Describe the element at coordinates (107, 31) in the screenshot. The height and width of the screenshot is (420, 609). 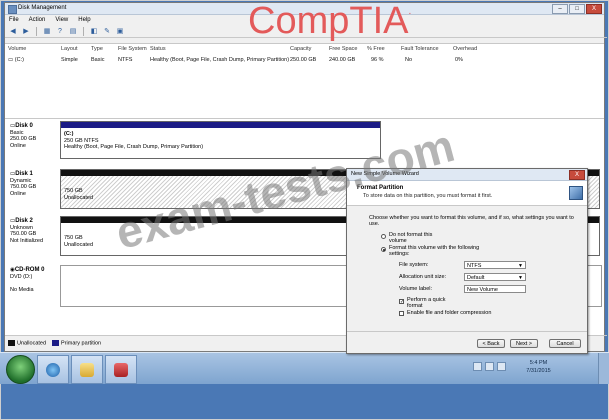
I see `settings-icon: ✎` at that location.